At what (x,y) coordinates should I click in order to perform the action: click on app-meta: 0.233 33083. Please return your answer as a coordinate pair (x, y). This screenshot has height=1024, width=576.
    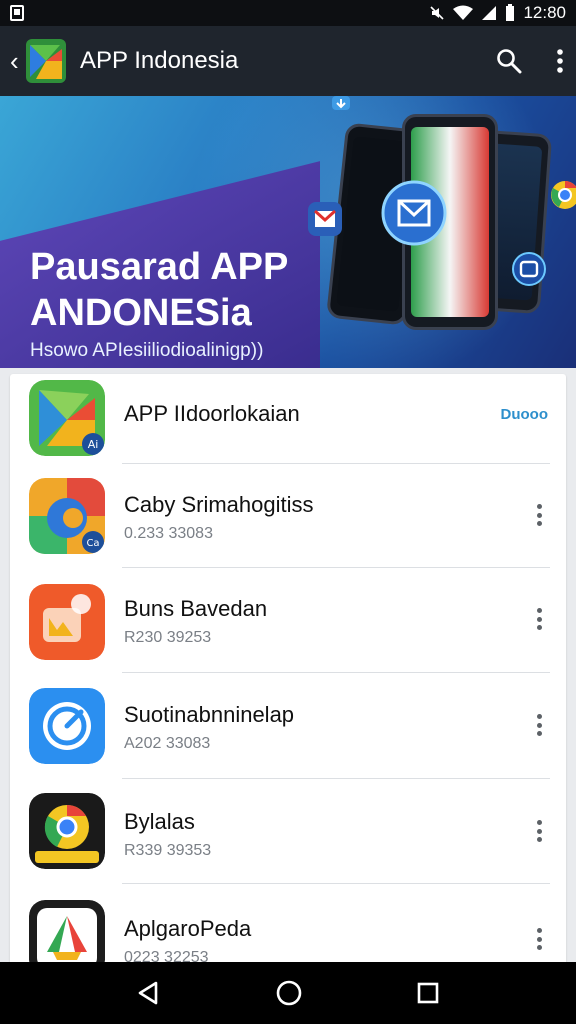
    Looking at the image, I should click on (168, 533).